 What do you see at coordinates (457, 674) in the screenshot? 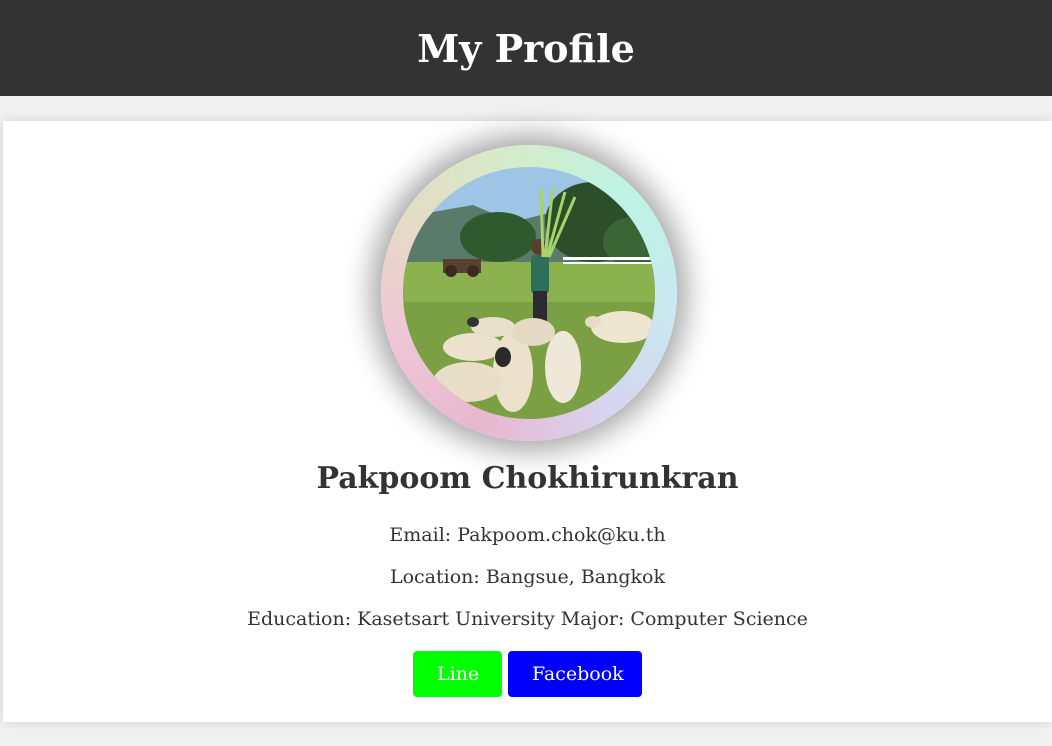
I see `line-button: Line` at bounding box center [457, 674].